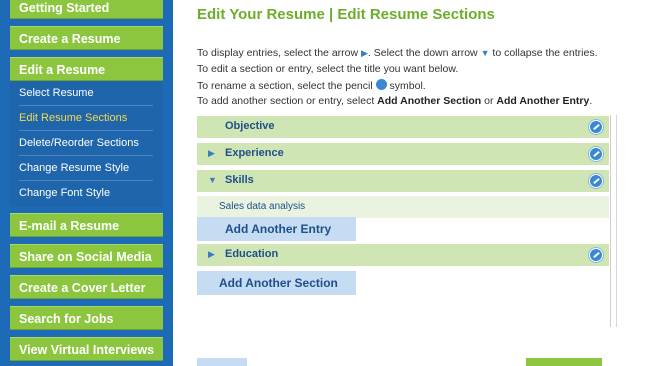 The height and width of the screenshot is (366, 654). I want to click on sub-item-delete-reorder-sections: Delete/Reorder Sections, so click(86, 143).